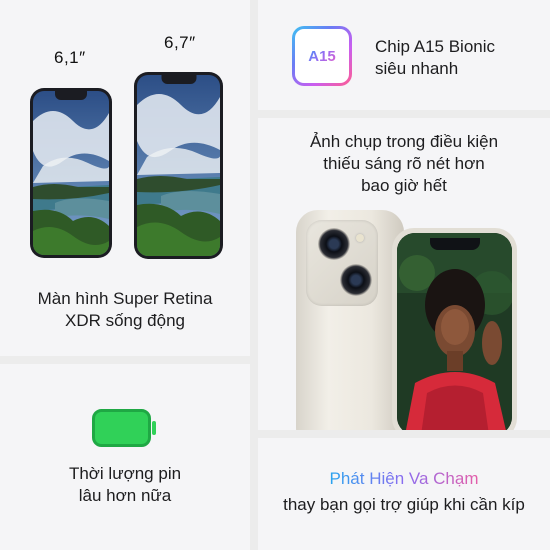 The height and width of the screenshot is (550, 550). I want to click on size-label-large: 6,7″, so click(180, 42).